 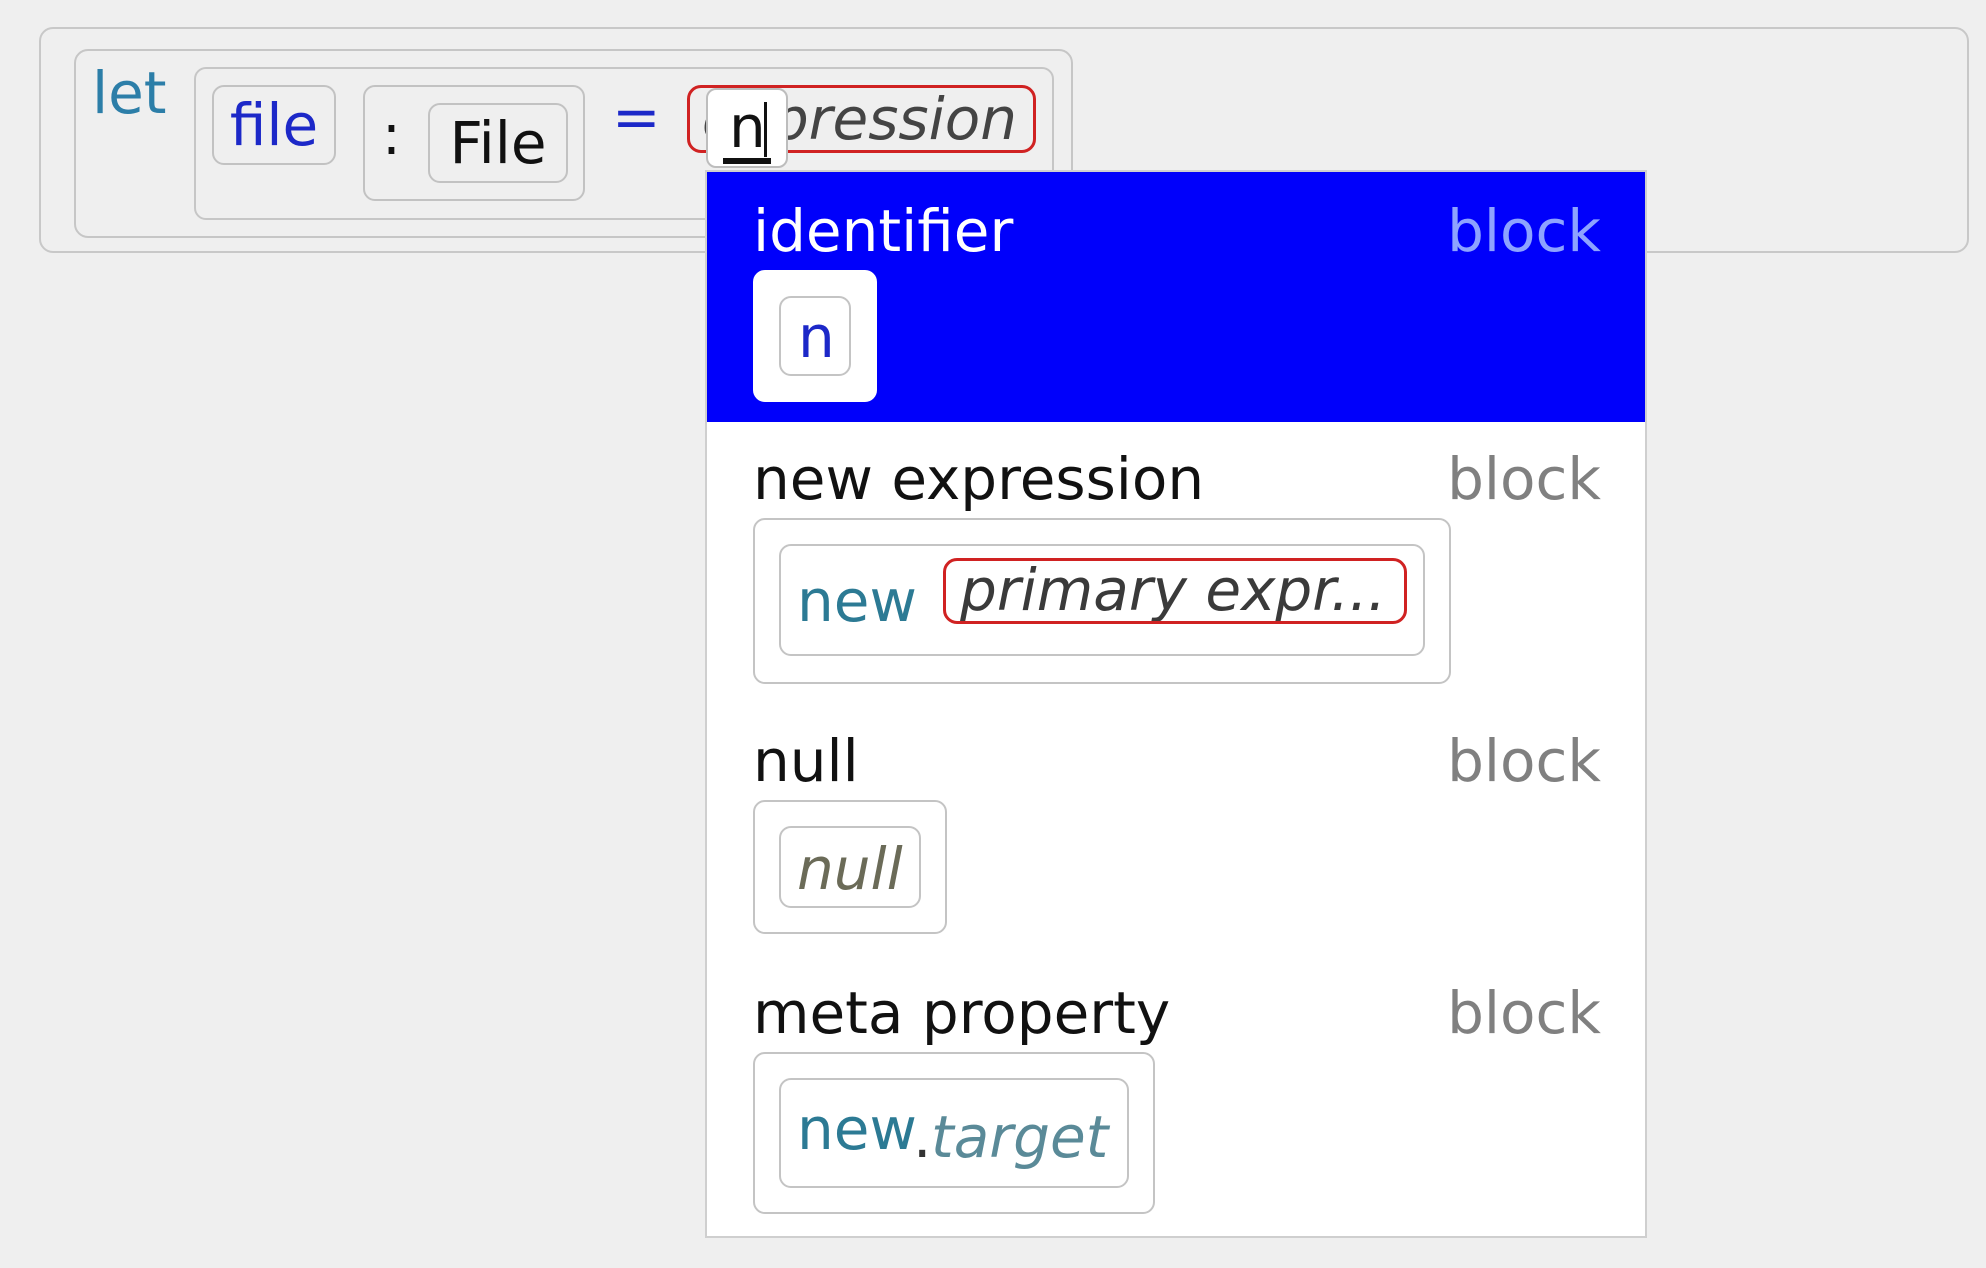 I want to click on preview-null-text: null, so click(x=850, y=869).